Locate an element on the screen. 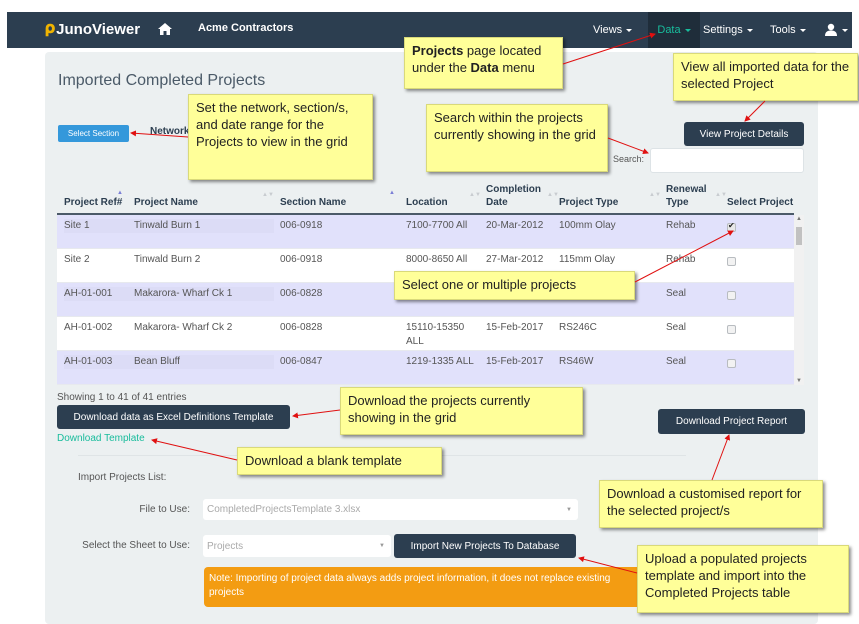 Image resolution: width=859 pixels, height=624 pixels. scroll-up-icon: ▲ is located at coordinates (799, 219).